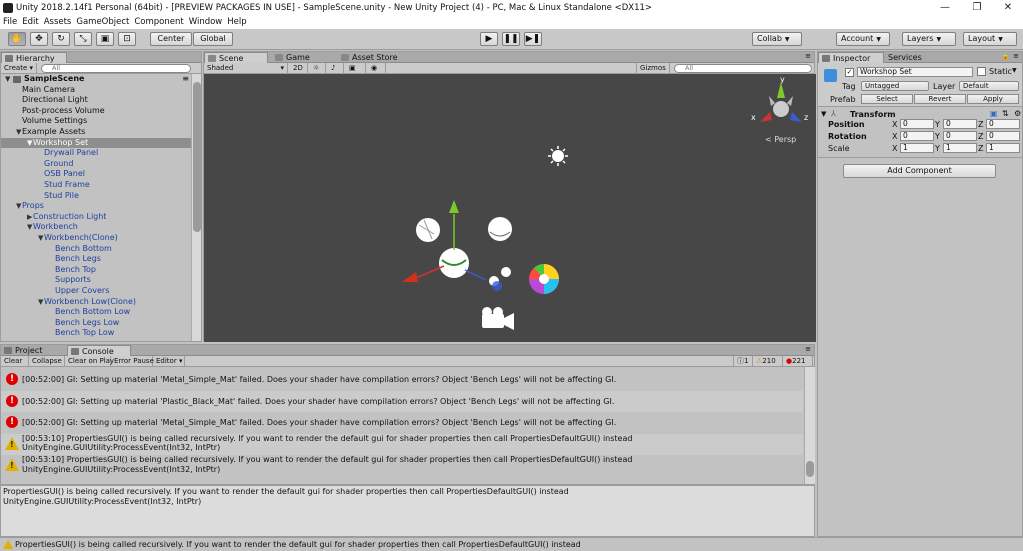 This screenshot has height=551, width=1023. I want to click on menu-gameobject: GameObject, so click(102, 22).